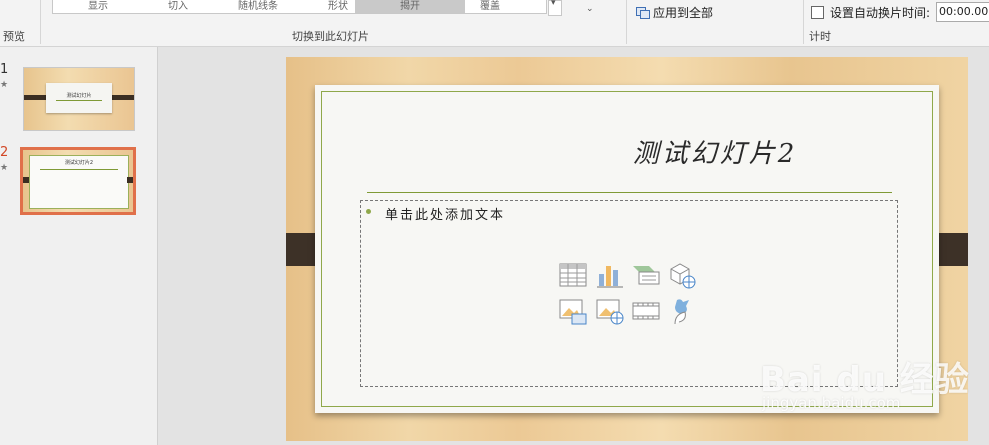 The image size is (989, 445). I want to click on transition-item-4: 揭开, so click(410, 6).